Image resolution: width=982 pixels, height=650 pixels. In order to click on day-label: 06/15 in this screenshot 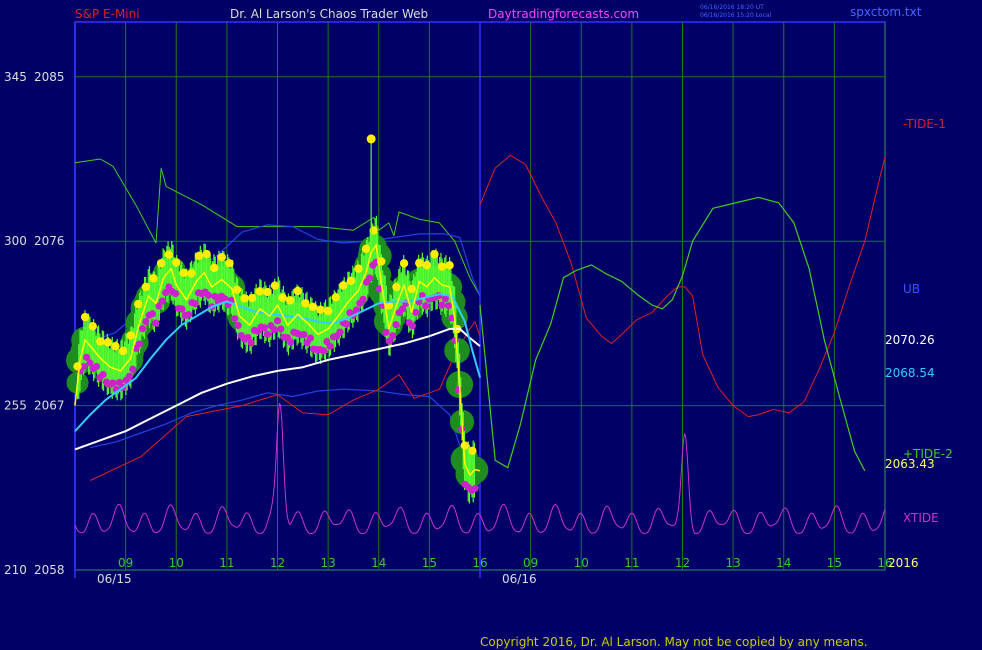, I will do `click(114, 579)`.